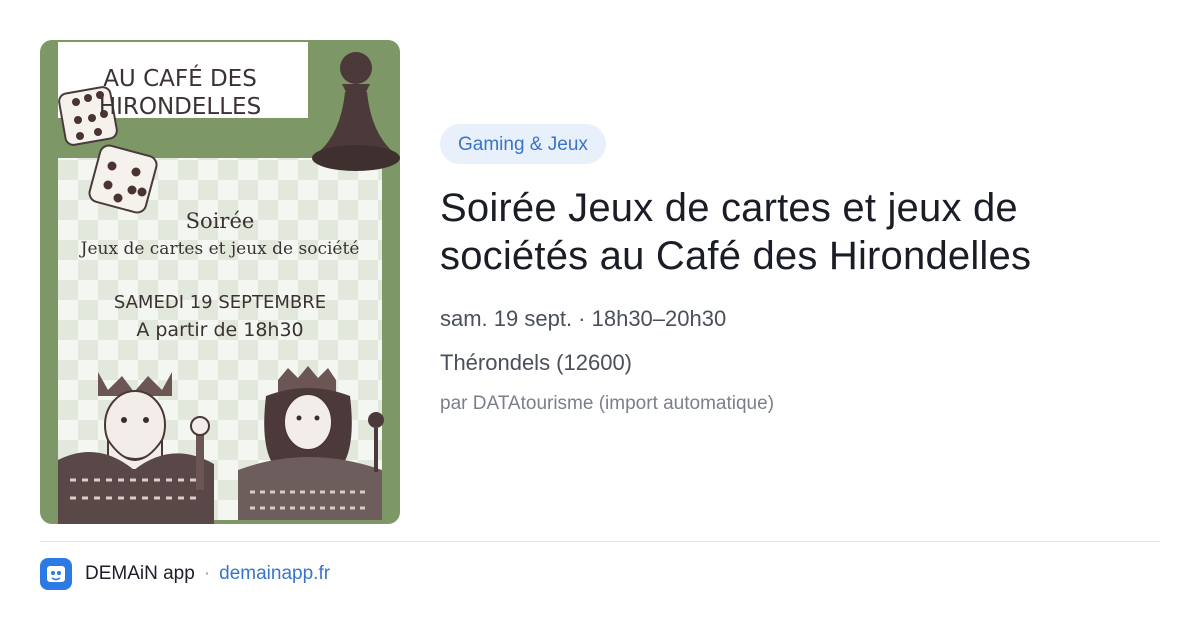  Describe the element at coordinates (219, 330) in the screenshot. I see `poster-time: A partir de 18h30` at that location.